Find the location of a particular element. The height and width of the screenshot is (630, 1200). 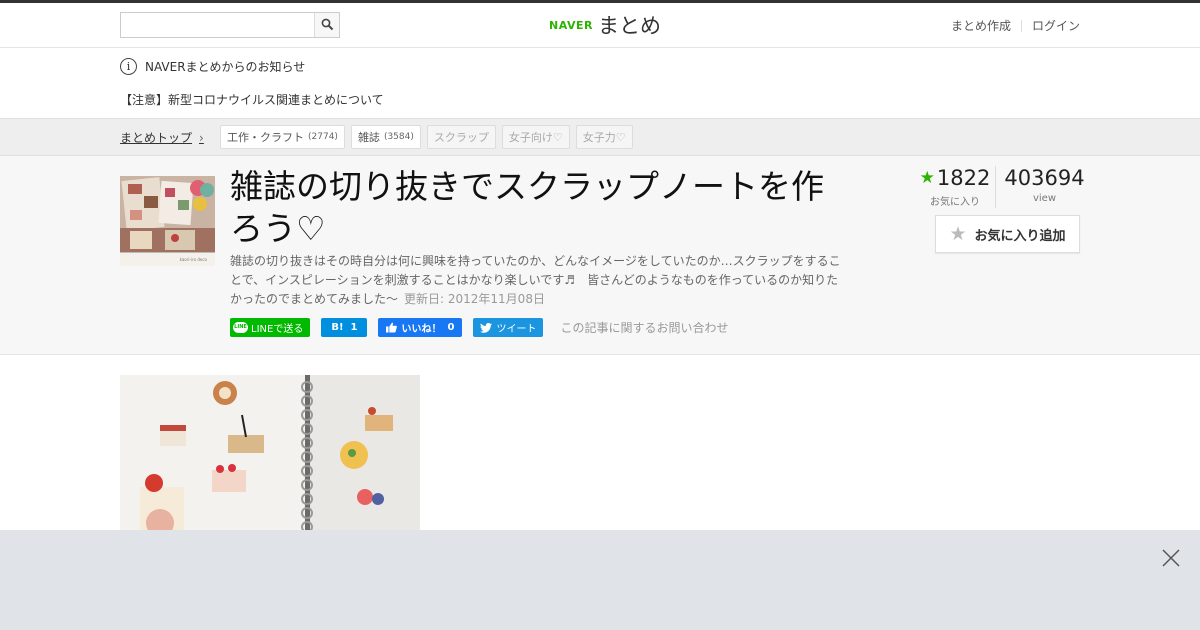

notice-link: 【注意】新型コロナウイルス関連まとめについて is located at coordinates (252, 99).